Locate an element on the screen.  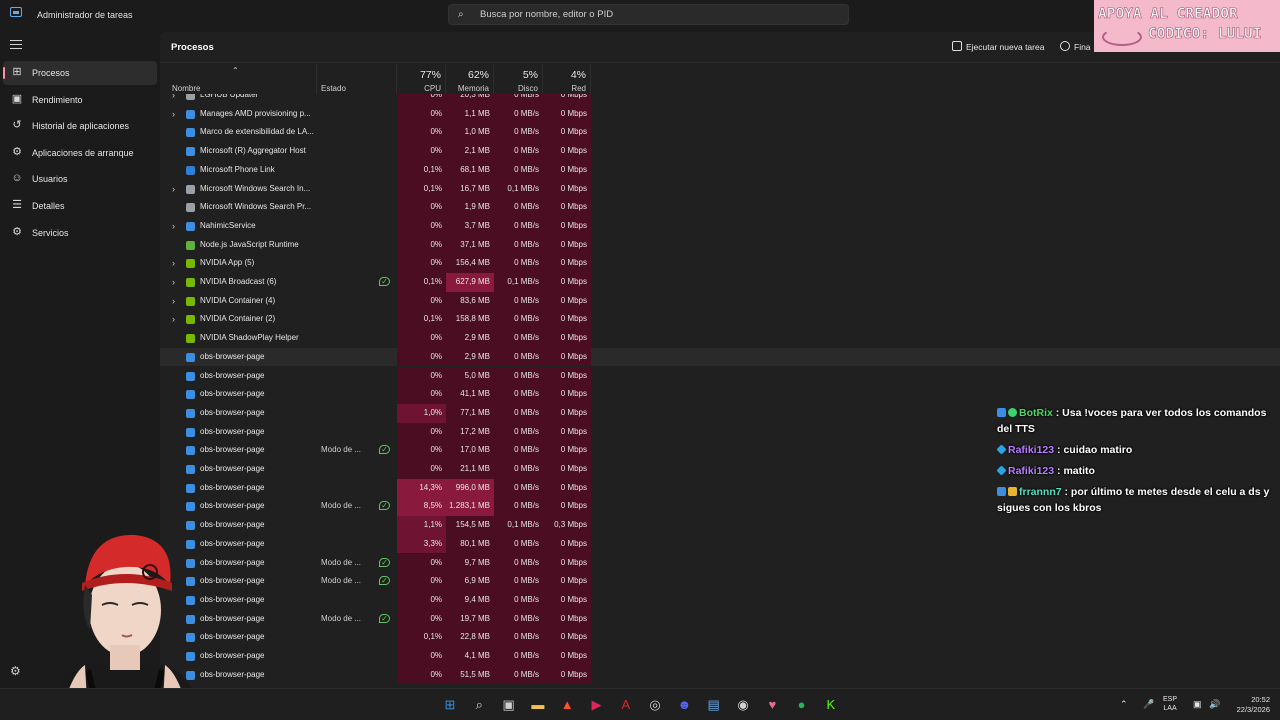
search-input is located at coordinates (660, 14).